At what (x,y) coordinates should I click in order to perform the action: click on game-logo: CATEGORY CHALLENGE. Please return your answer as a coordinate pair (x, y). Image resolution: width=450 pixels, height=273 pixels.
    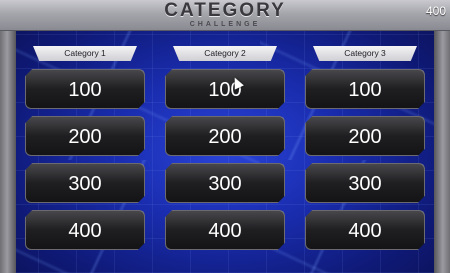
    Looking at the image, I should click on (225, 14).